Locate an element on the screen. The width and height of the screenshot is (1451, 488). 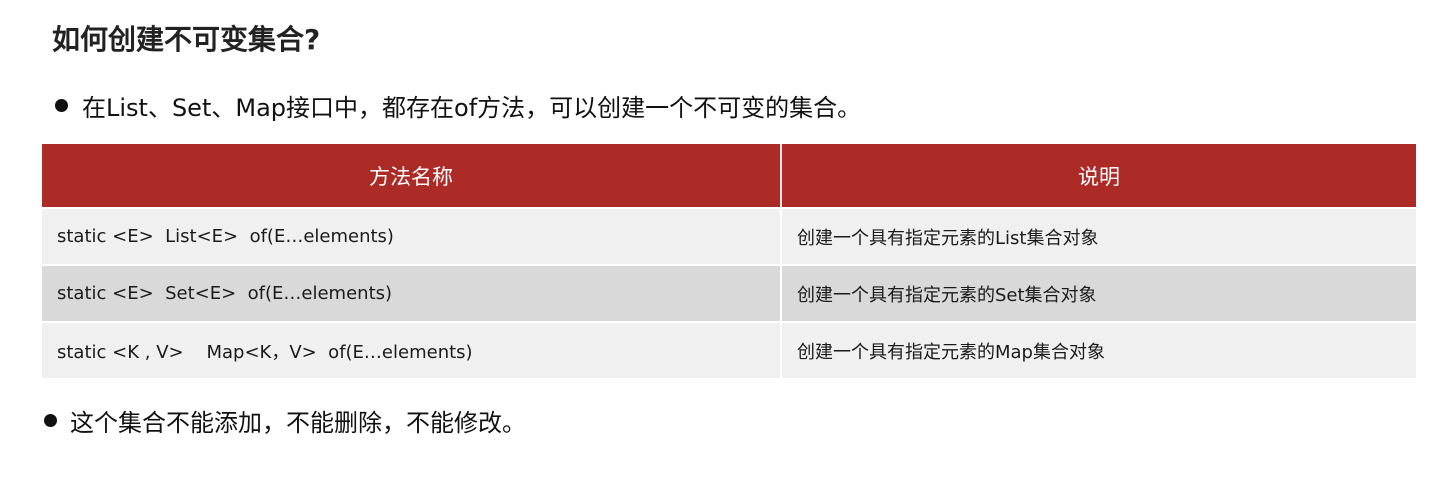
bullet-item: 在List、Set、Map接口中，都存在of方法，可以创建一个不可变的集合。 is located at coordinates (458, 105).